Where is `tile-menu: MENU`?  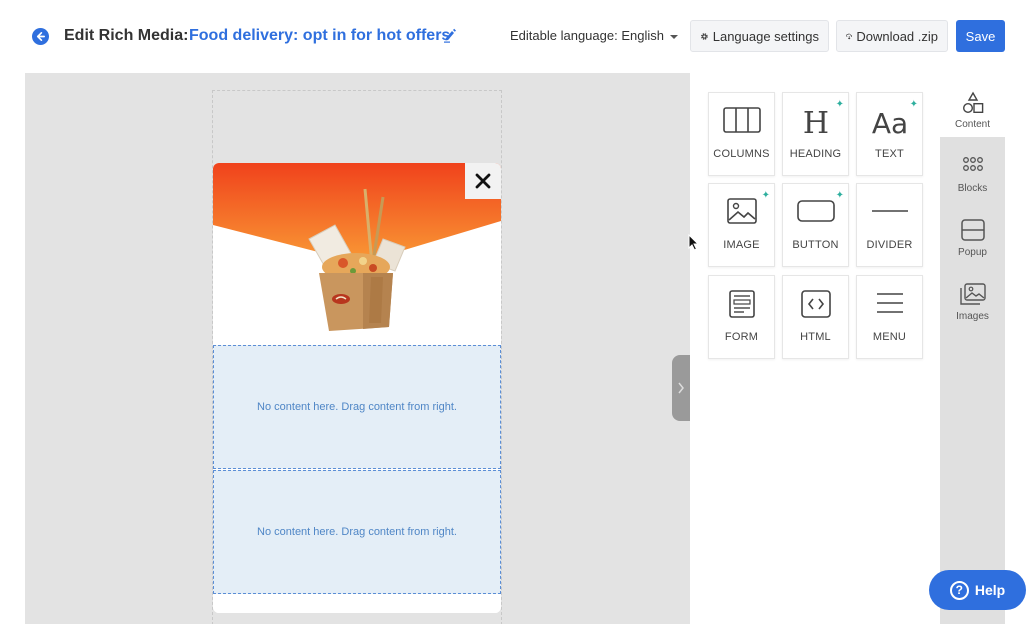
tile-menu: MENU is located at coordinates (889, 317).